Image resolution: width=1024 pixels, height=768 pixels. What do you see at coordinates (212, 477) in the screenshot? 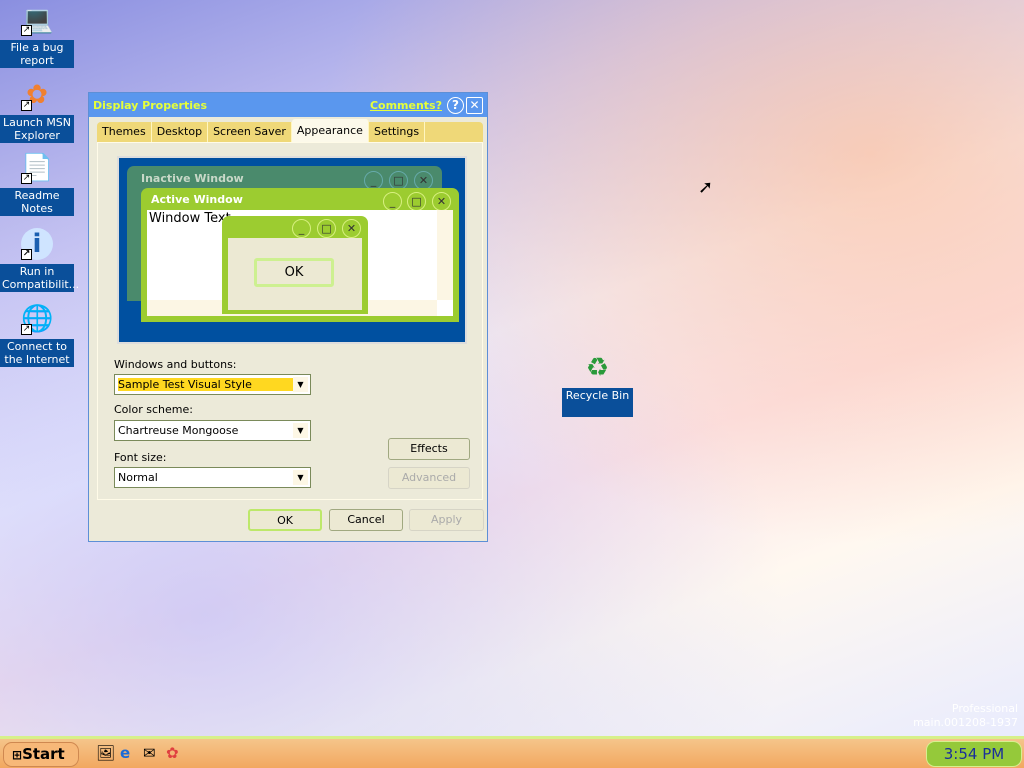
I see `font-size-select: Normal ▼` at bounding box center [212, 477].